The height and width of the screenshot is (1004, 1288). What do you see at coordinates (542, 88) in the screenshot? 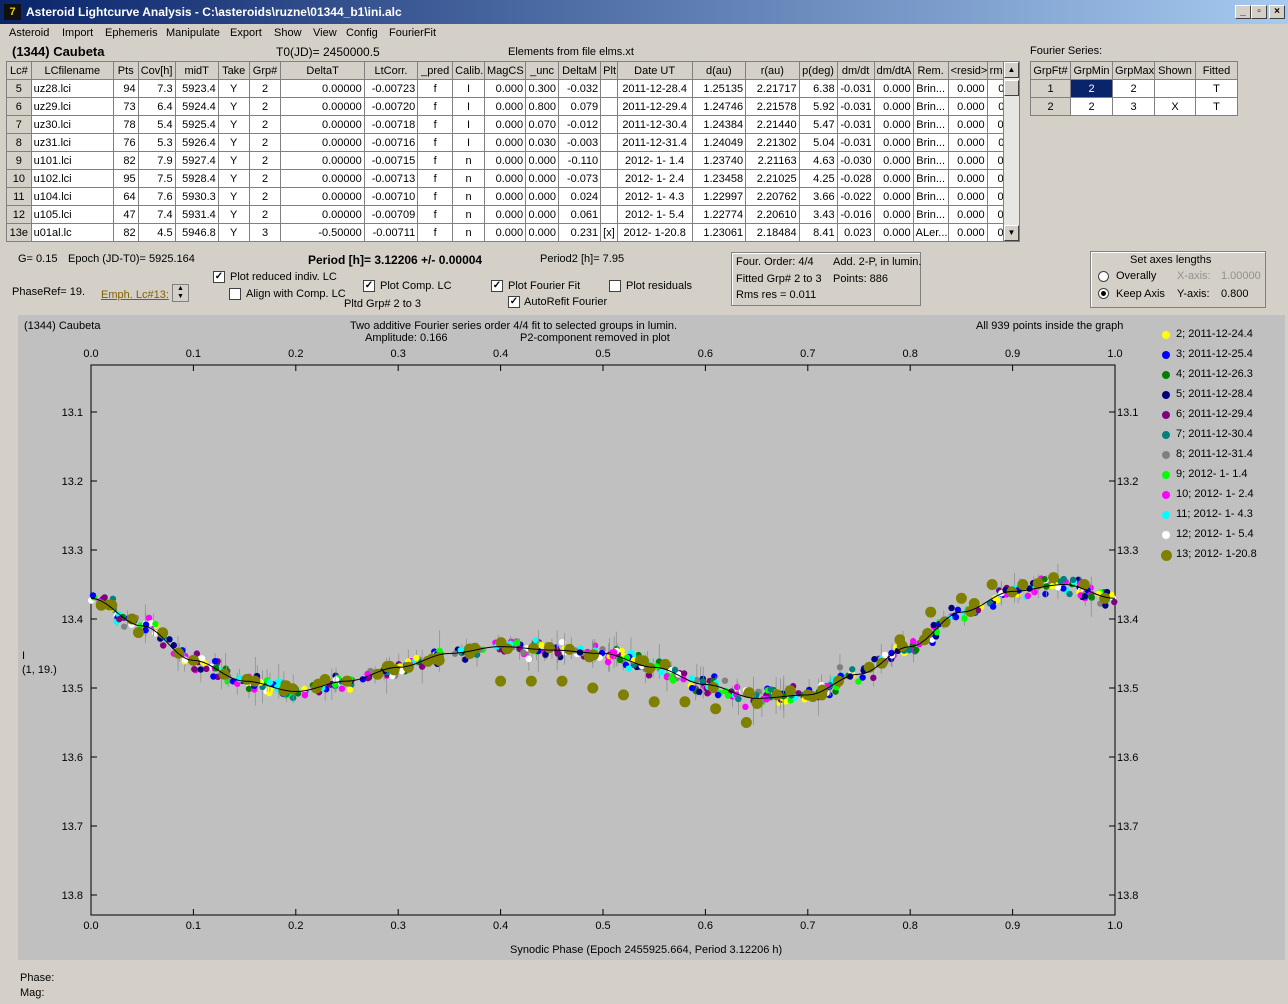
I see `lc-cell: 0.300` at bounding box center [542, 88].